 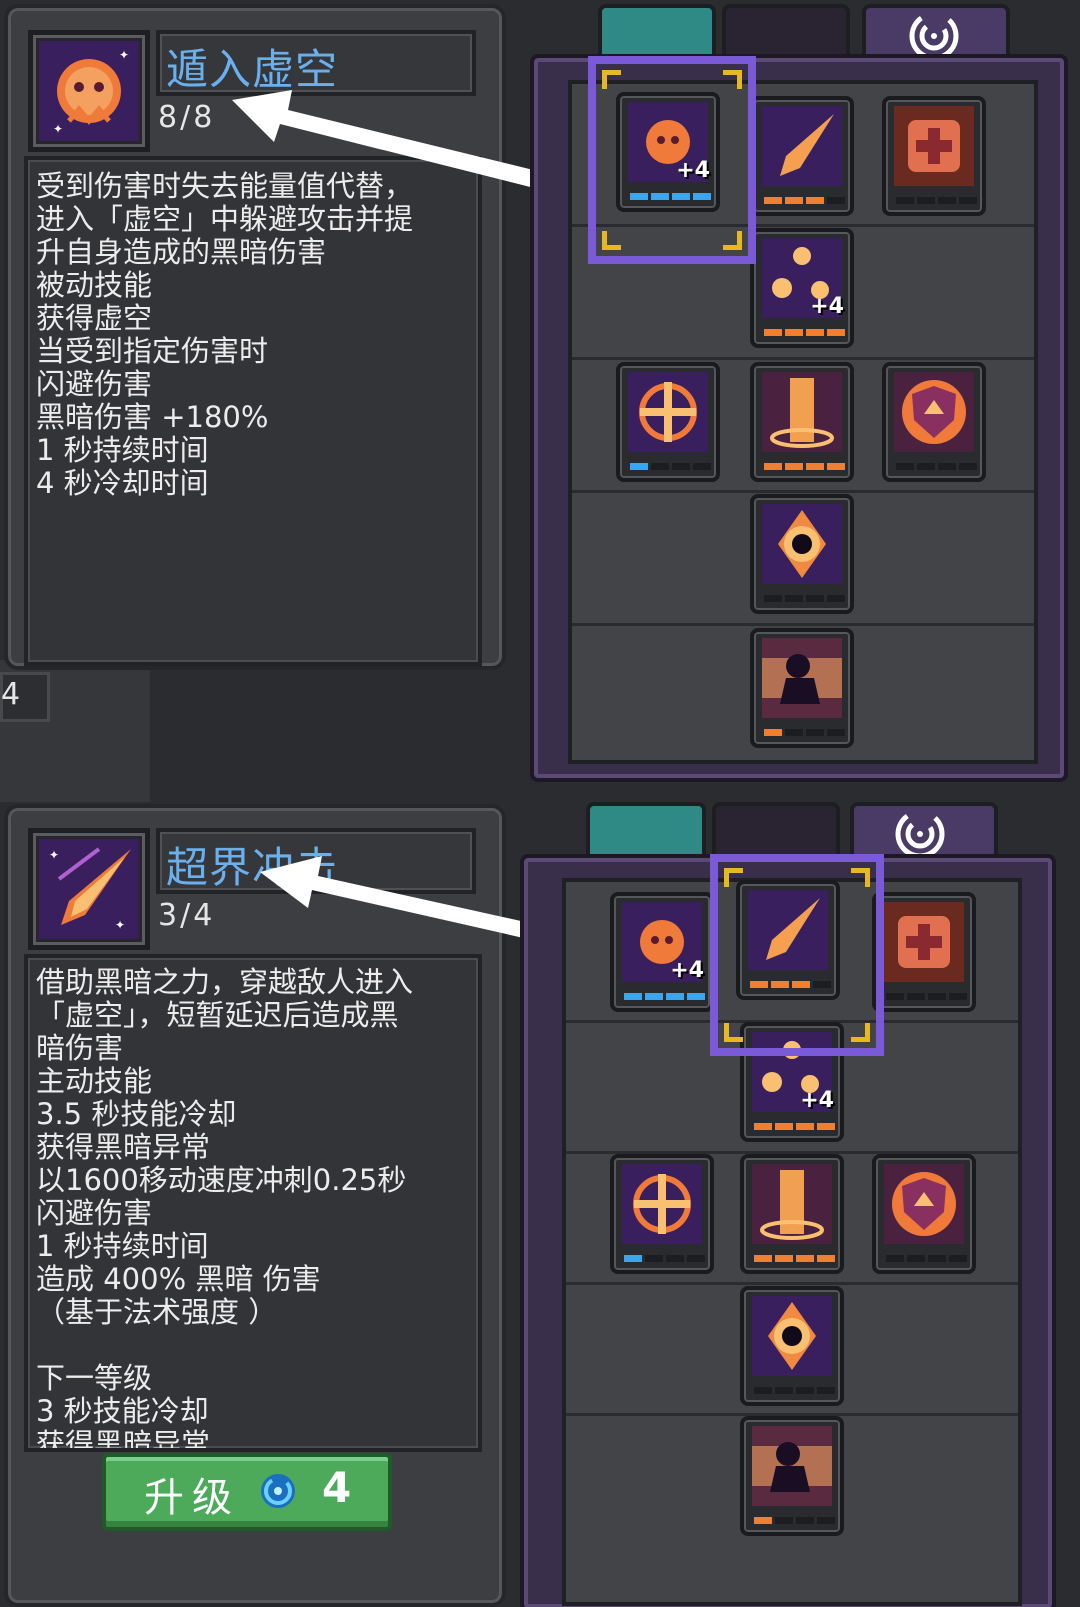 What do you see at coordinates (217, 1015) in the screenshot?
I see `description-line: 「虚空」，短暂延迟后造成黑` at bounding box center [217, 1015].